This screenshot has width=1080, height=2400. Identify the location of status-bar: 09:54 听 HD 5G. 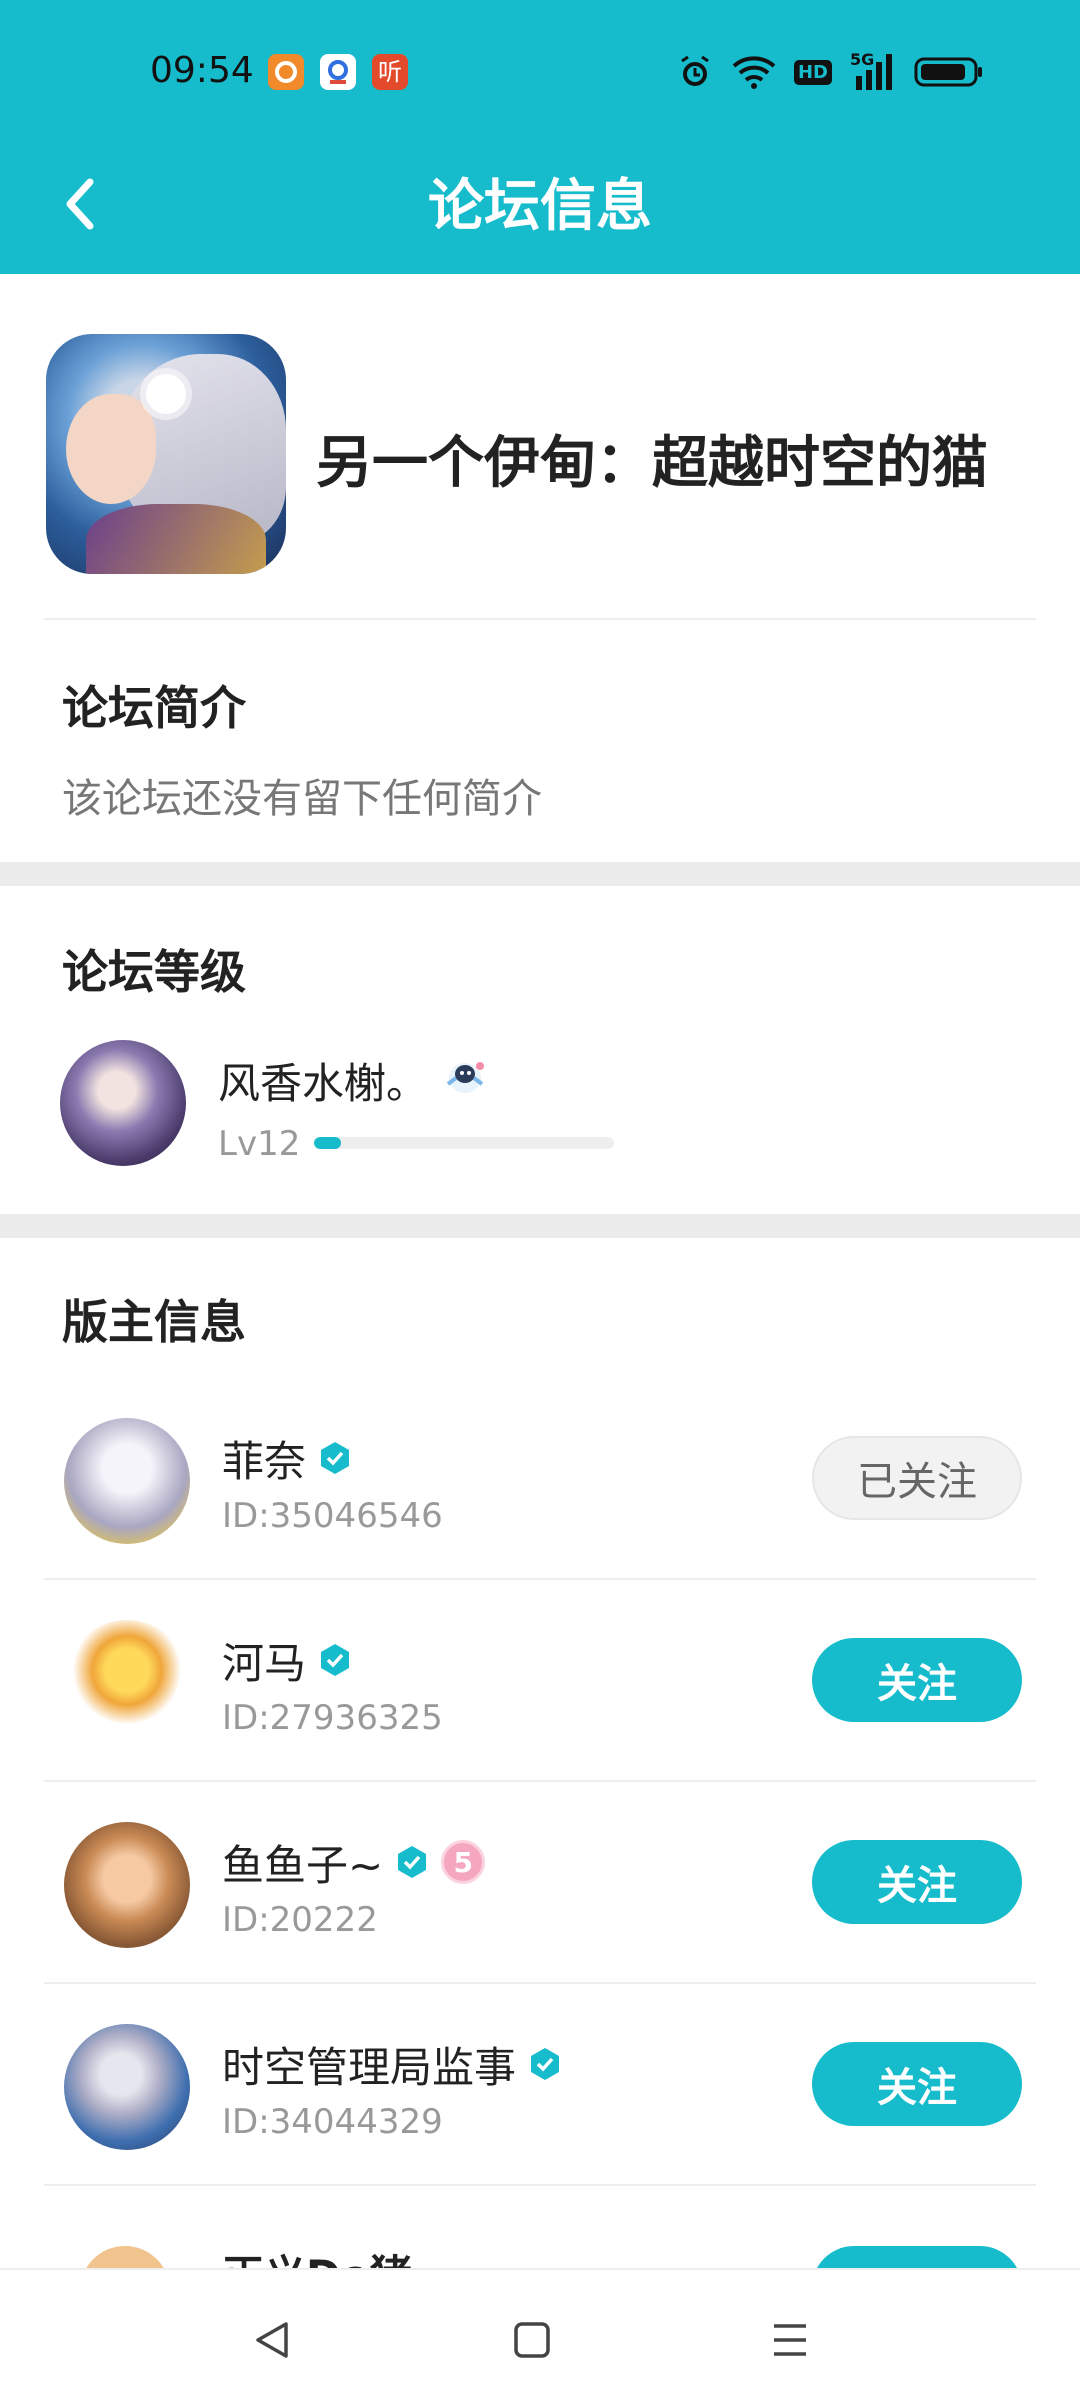
(540, 70).